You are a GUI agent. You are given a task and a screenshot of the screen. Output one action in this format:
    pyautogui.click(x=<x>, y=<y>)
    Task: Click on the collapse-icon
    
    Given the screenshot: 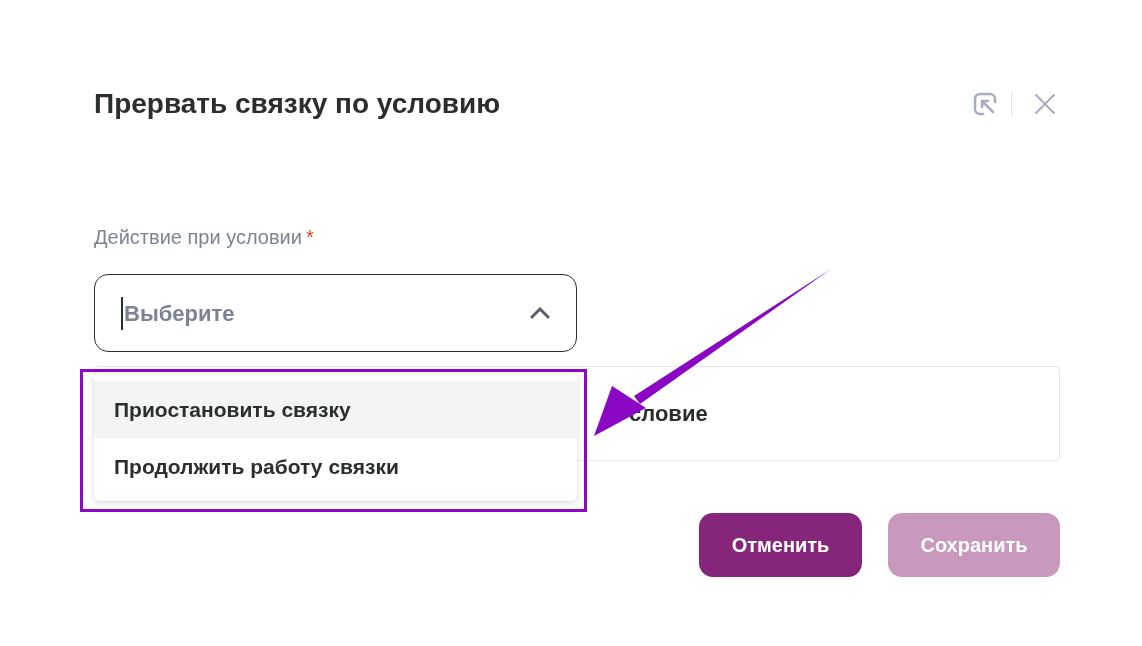 What is the action you would take?
    pyautogui.click(x=985, y=104)
    